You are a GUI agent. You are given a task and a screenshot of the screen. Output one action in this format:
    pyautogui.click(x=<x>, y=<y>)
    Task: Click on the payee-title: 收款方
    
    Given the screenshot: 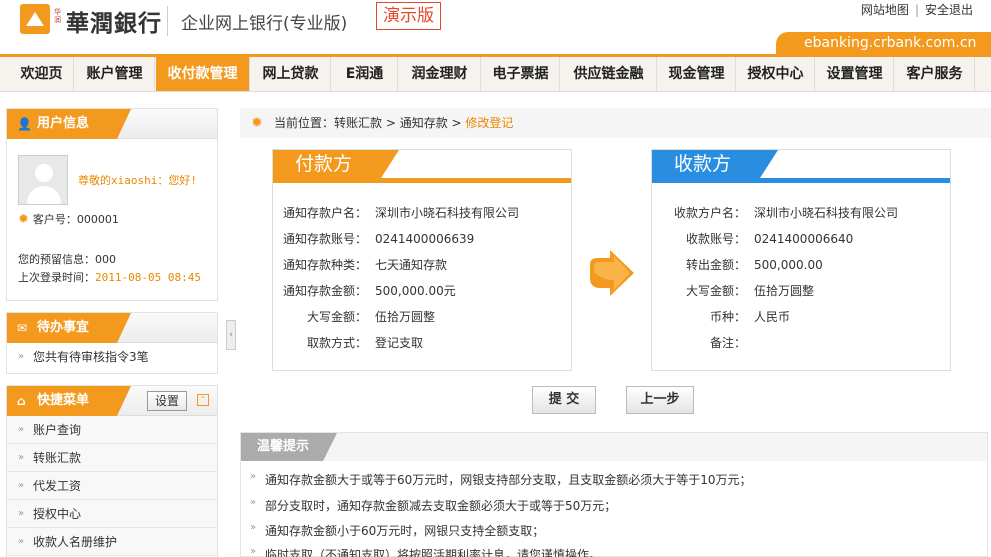 What is the action you would take?
    pyautogui.click(x=715, y=164)
    